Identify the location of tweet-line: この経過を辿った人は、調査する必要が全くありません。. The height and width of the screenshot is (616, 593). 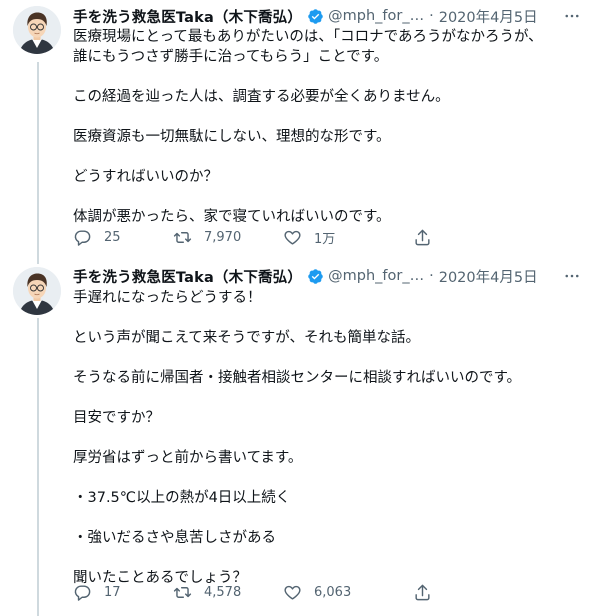
(261, 97).